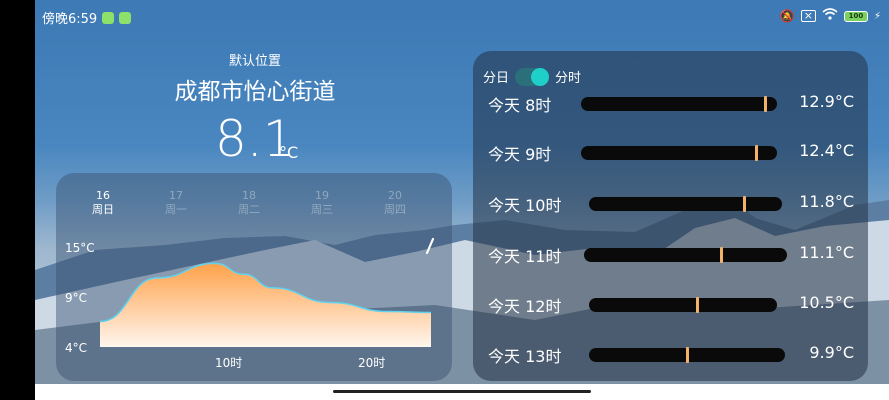 This screenshot has height=400, width=889. I want to click on temperature-chart, so click(265, 304).